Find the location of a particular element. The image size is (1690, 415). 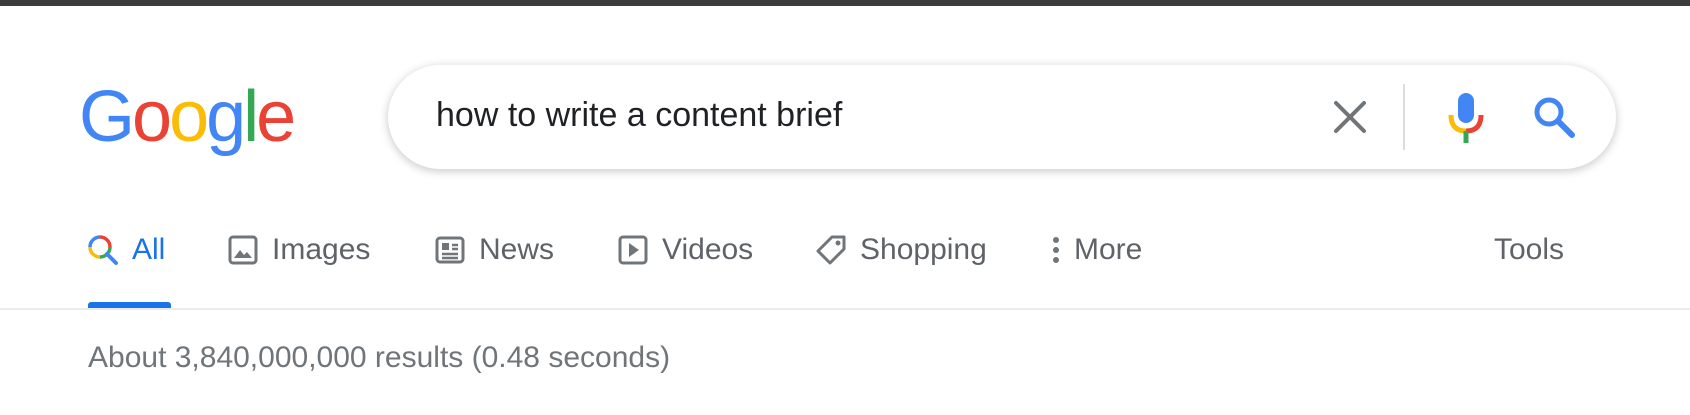

tab-more: More is located at coordinates (1096, 269).